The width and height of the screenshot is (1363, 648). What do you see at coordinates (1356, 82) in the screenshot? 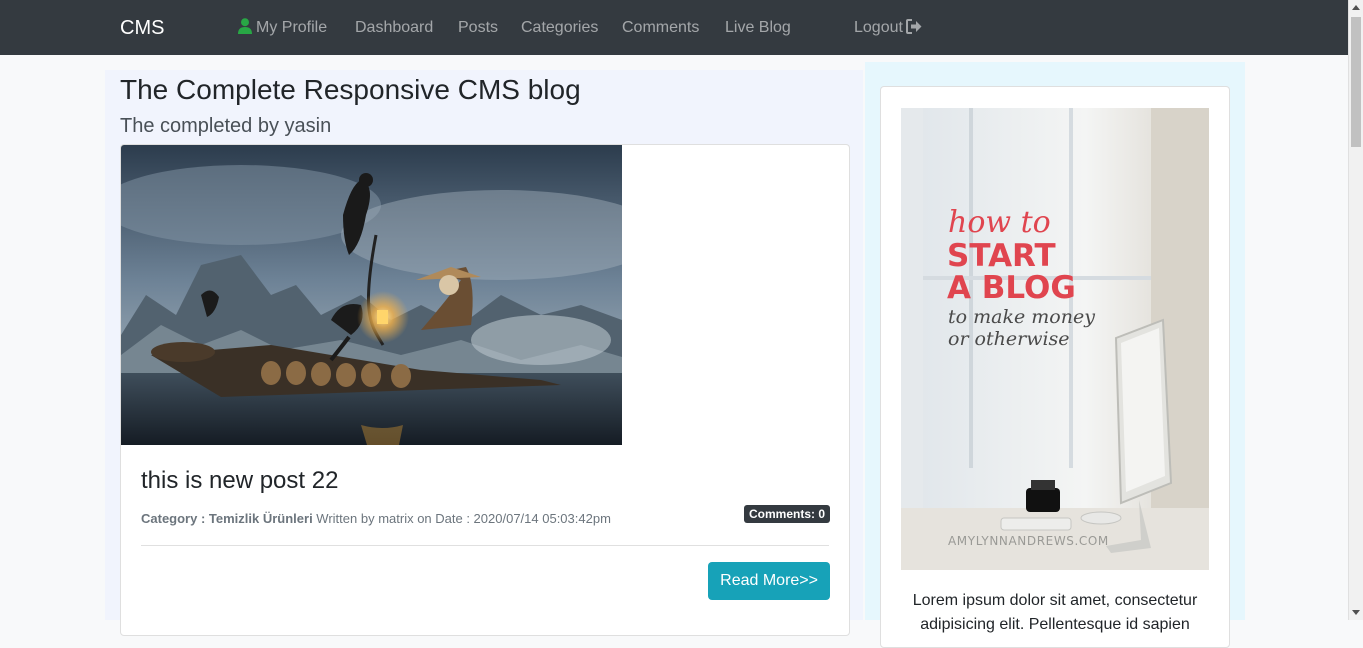
I see `scroll-thumb` at bounding box center [1356, 82].